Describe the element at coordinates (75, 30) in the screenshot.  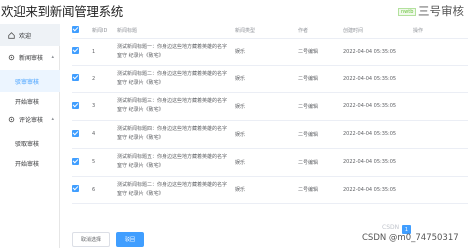
I see `select-all-checkbox` at that location.